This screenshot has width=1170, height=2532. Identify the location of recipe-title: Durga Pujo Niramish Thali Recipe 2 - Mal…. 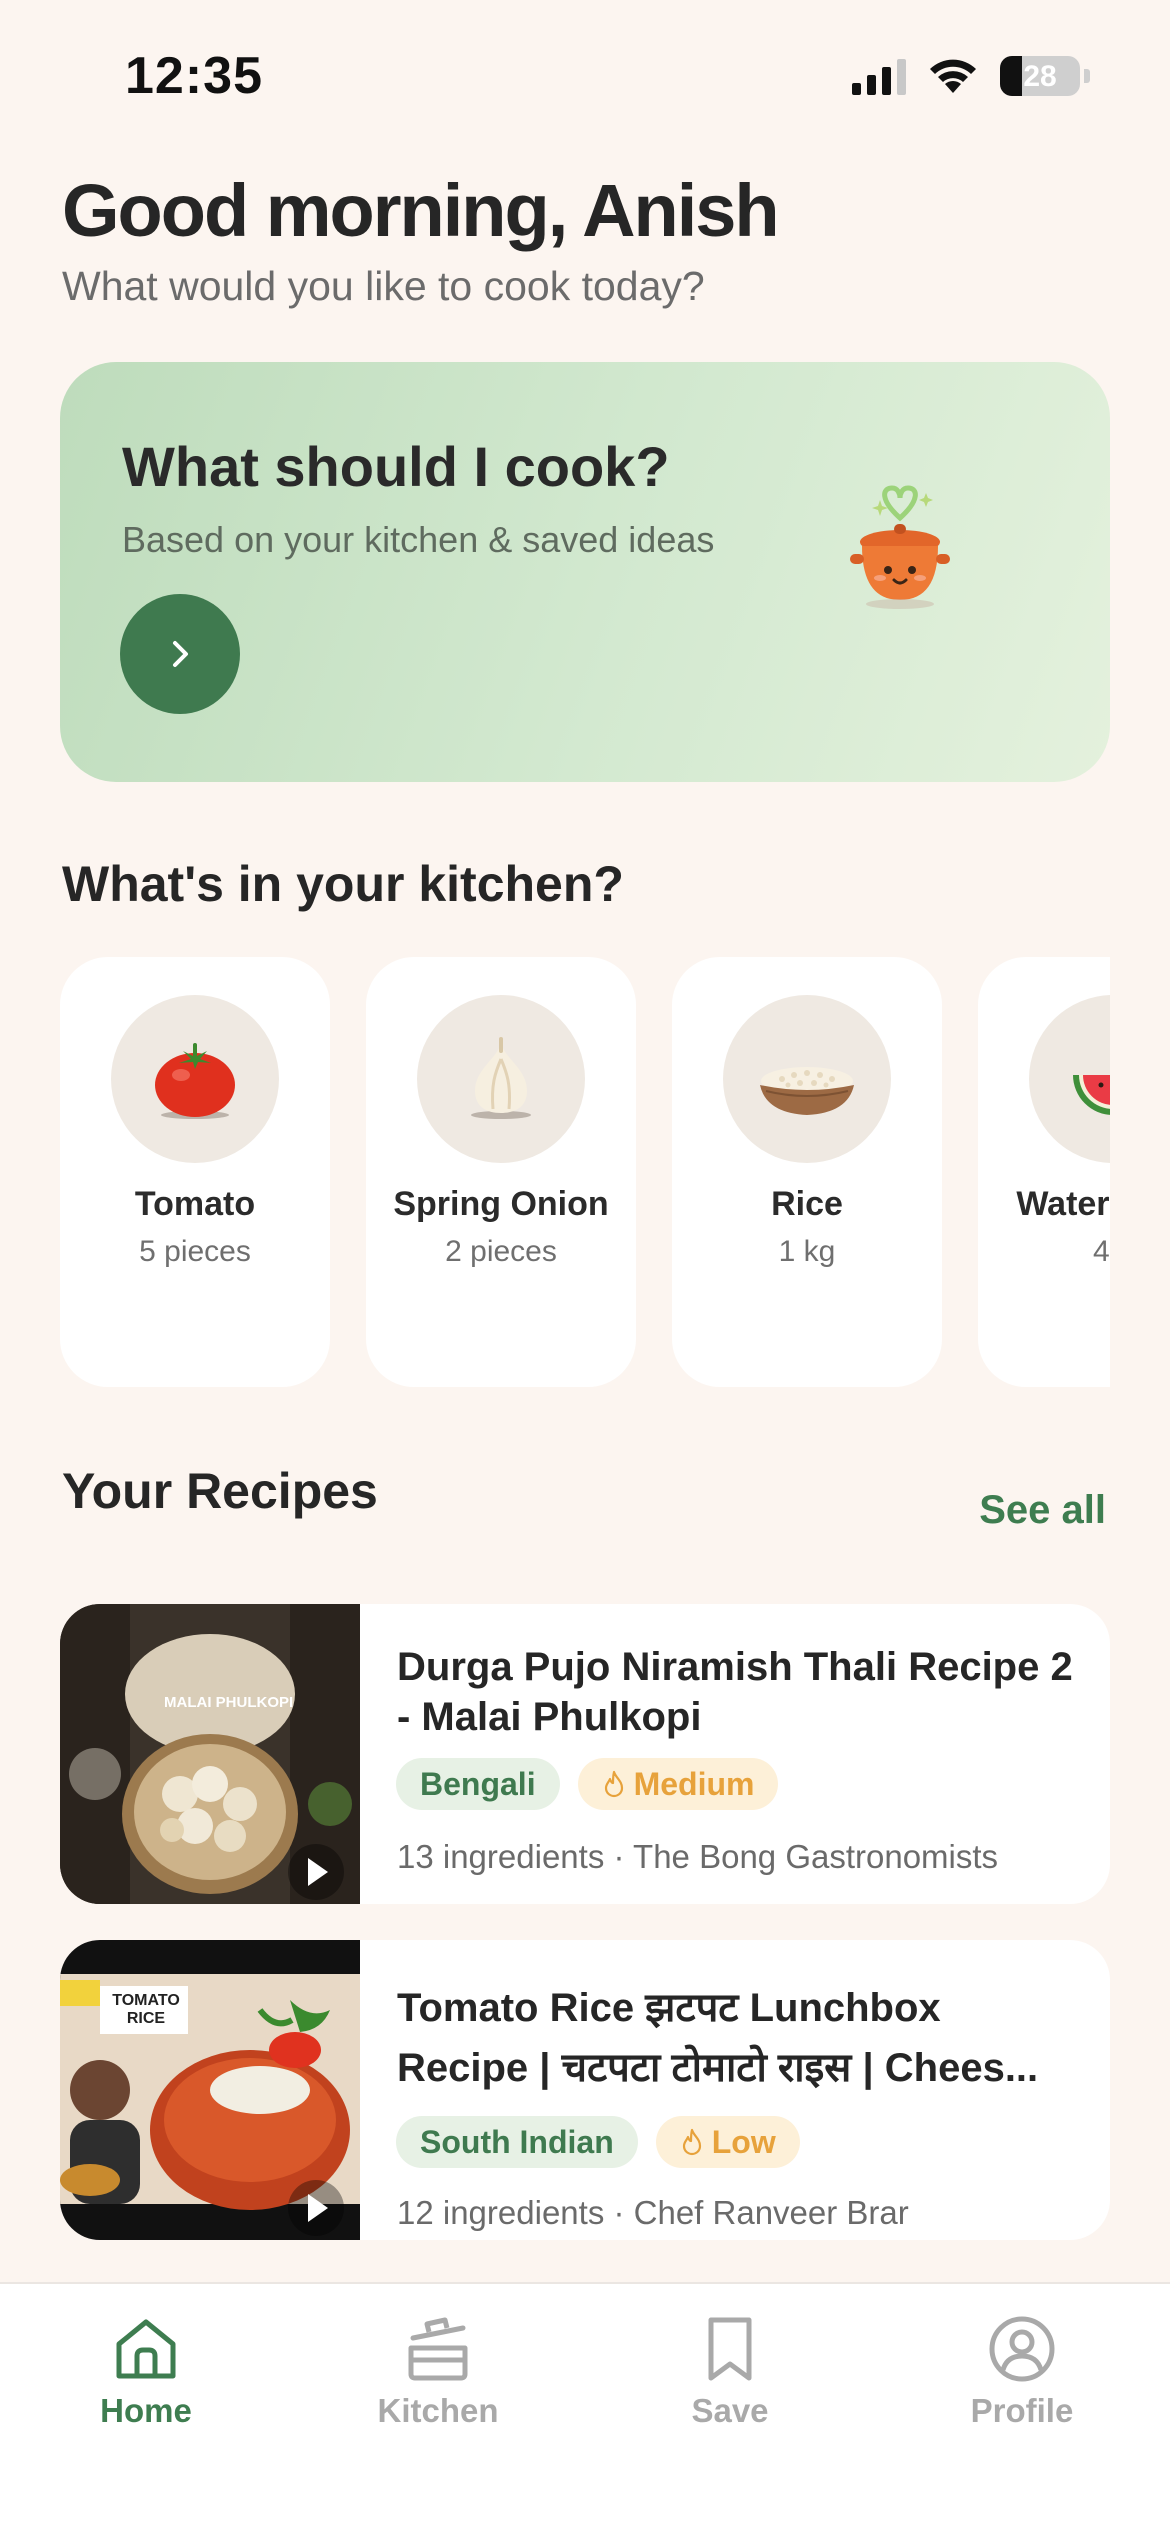
(735, 1692).